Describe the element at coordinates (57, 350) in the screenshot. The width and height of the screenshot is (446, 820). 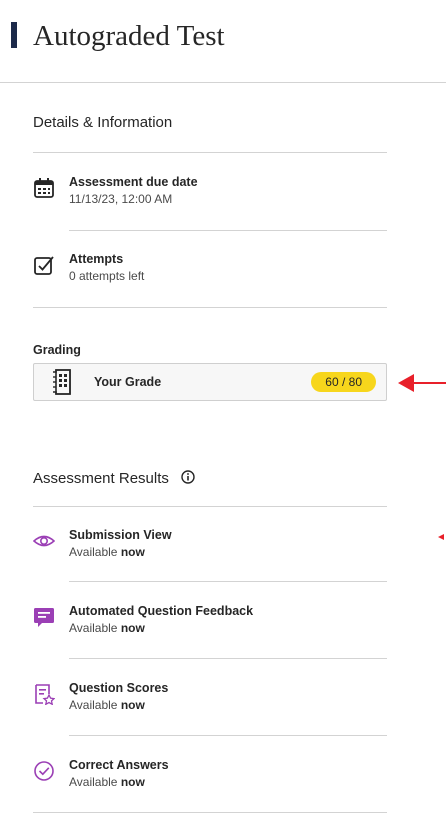
I see `grading-label: Grading` at that location.